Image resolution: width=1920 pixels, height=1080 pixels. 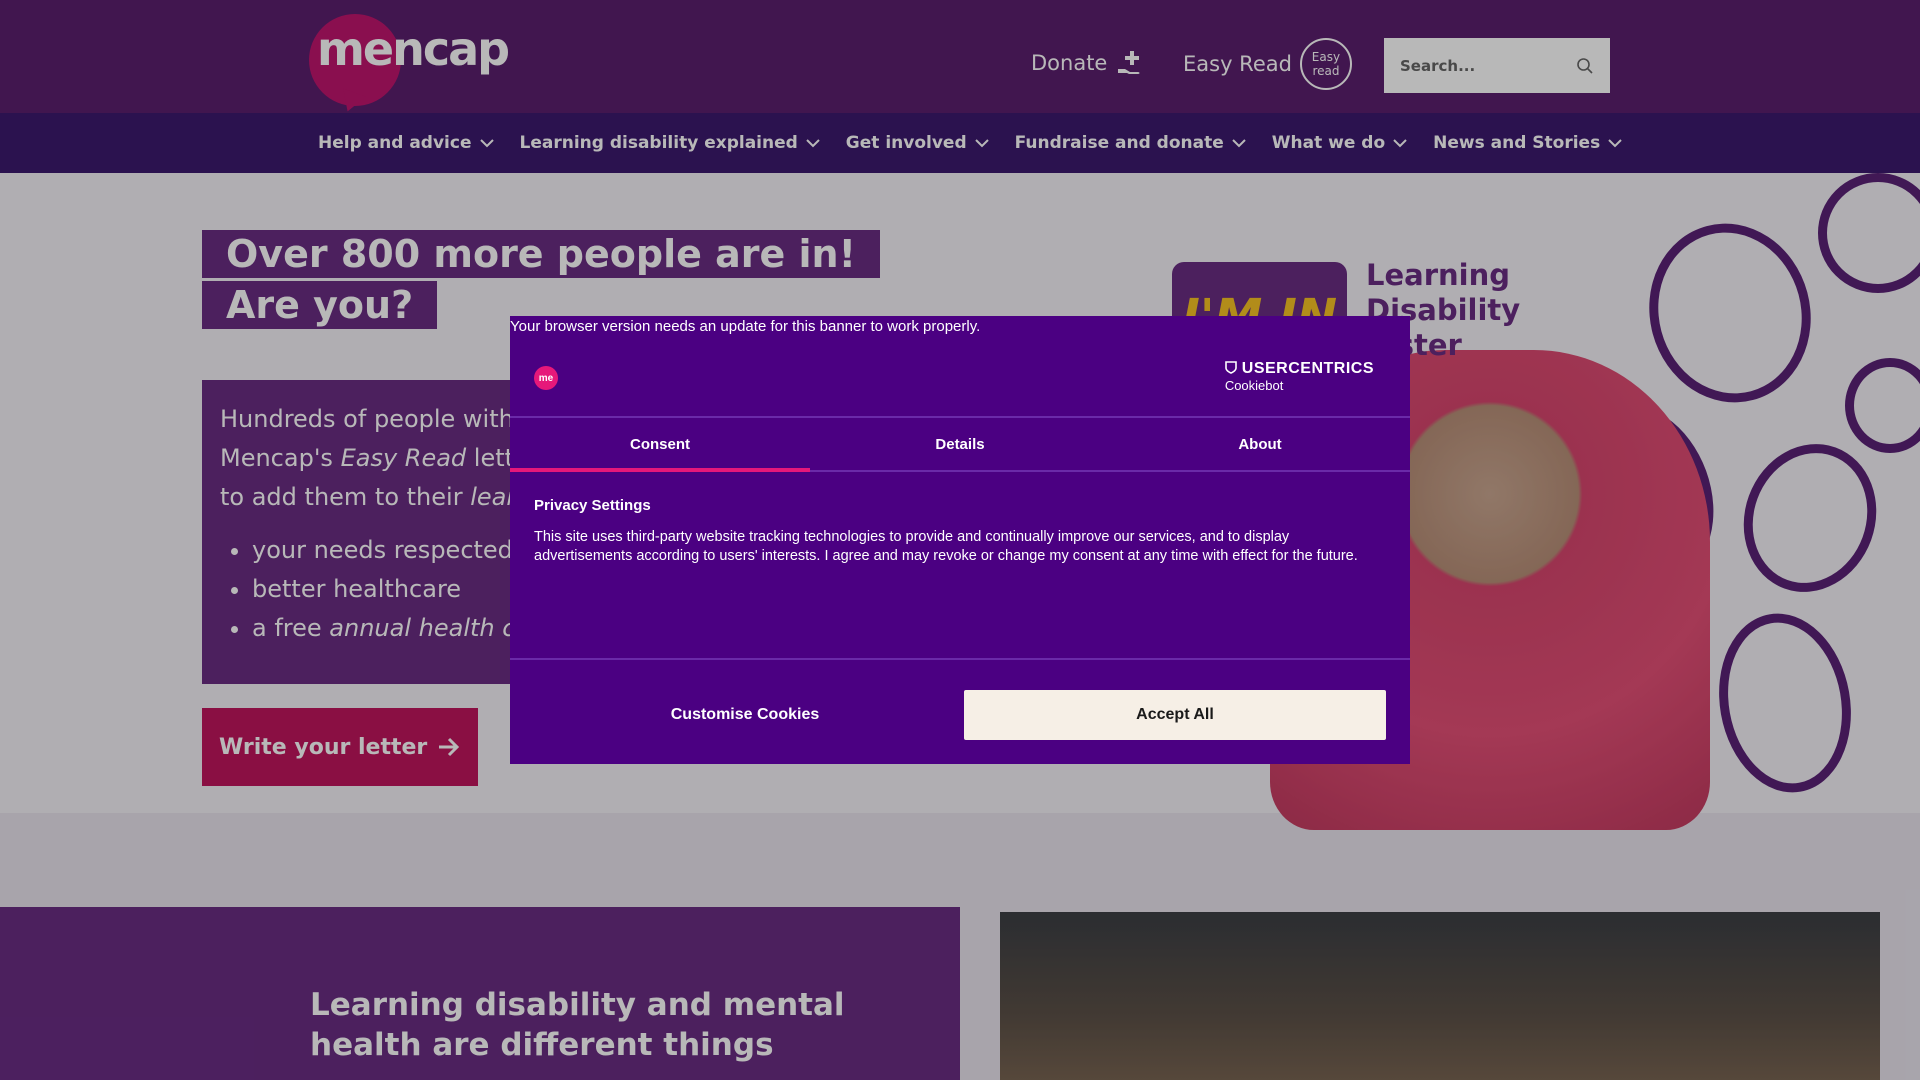 What do you see at coordinates (592, 505) in the screenshot?
I see `privacy-settings-heading: Privacy Settings` at bounding box center [592, 505].